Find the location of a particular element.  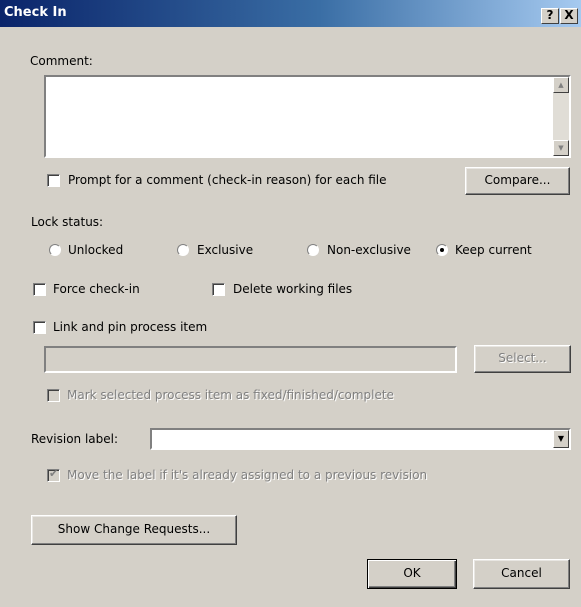

force-checkin-label: Force check-in is located at coordinates (96, 289).